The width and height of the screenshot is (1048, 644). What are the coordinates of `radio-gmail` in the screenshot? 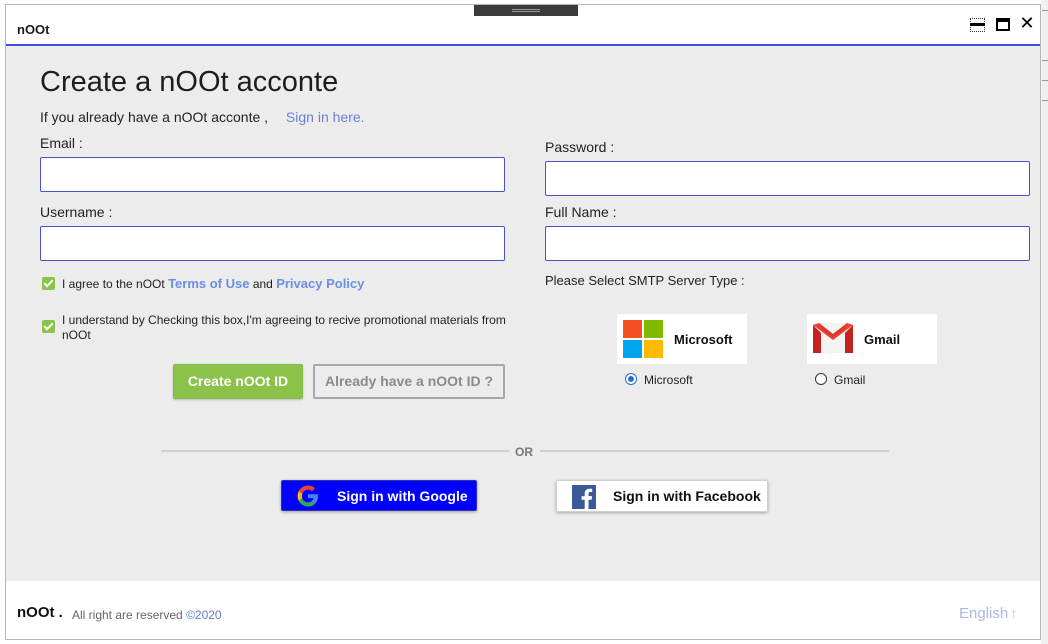 It's located at (821, 379).